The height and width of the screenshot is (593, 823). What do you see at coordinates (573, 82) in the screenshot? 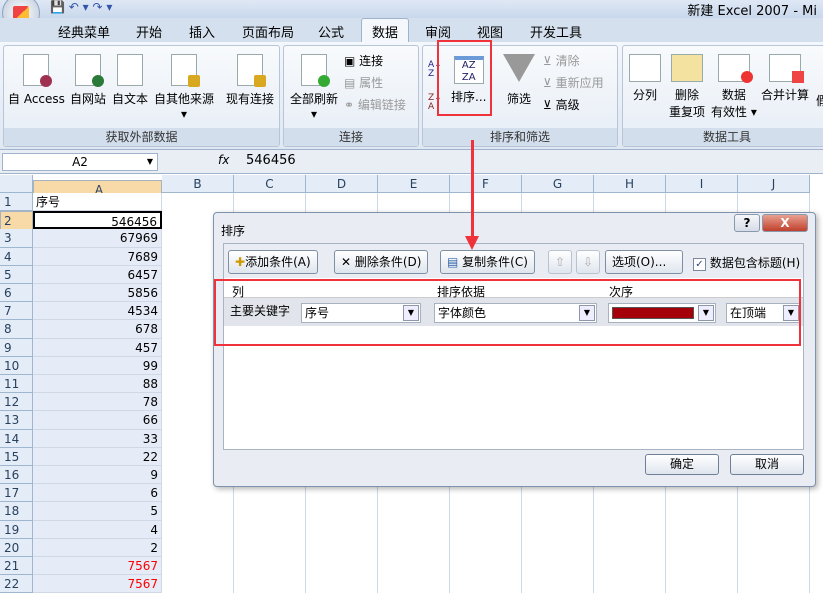
I see `reapply-button: ⊻ 重新应用` at bounding box center [573, 82].